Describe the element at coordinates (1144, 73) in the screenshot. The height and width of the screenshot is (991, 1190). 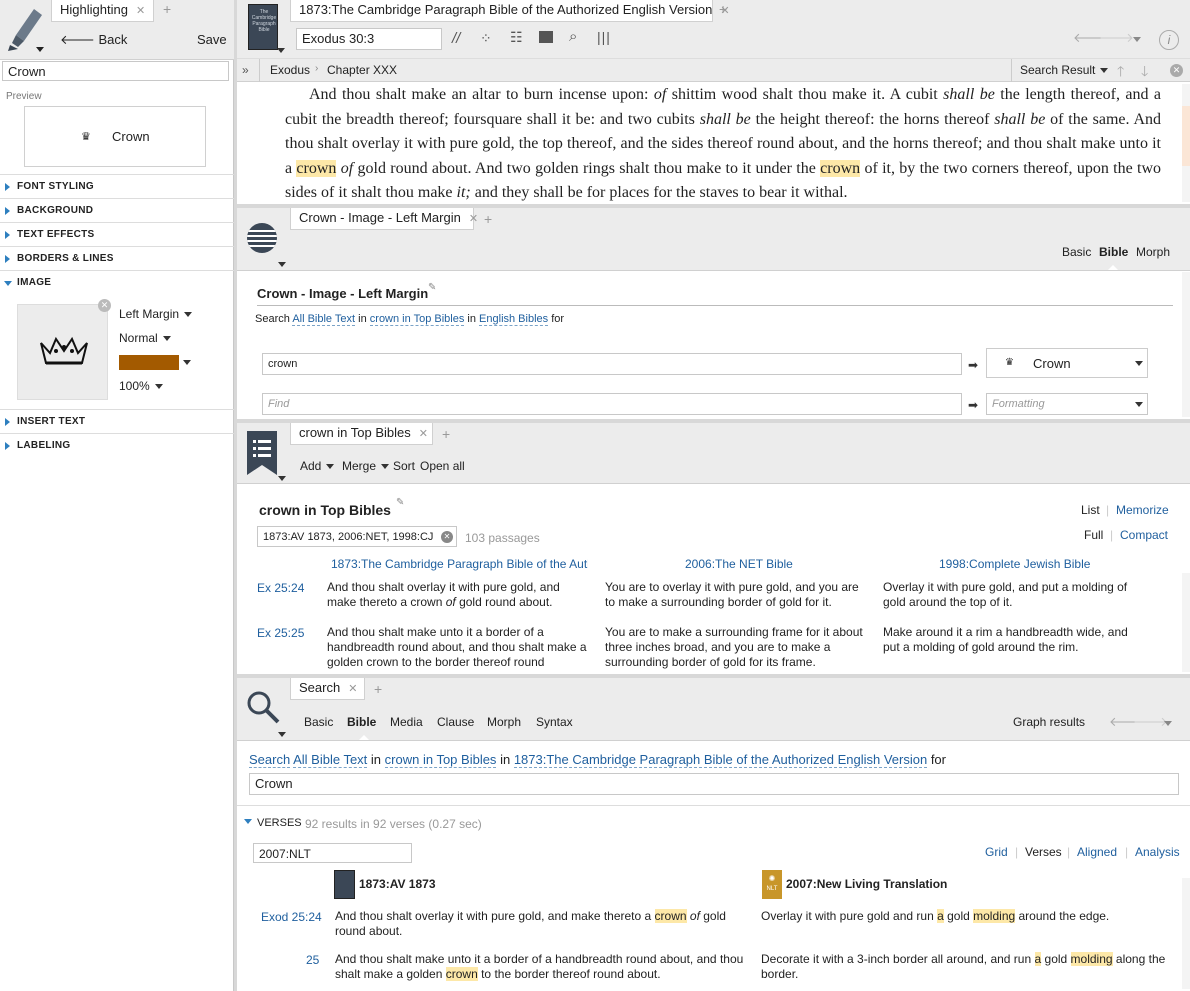
I see `next-result-icon: 🡓` at that location.